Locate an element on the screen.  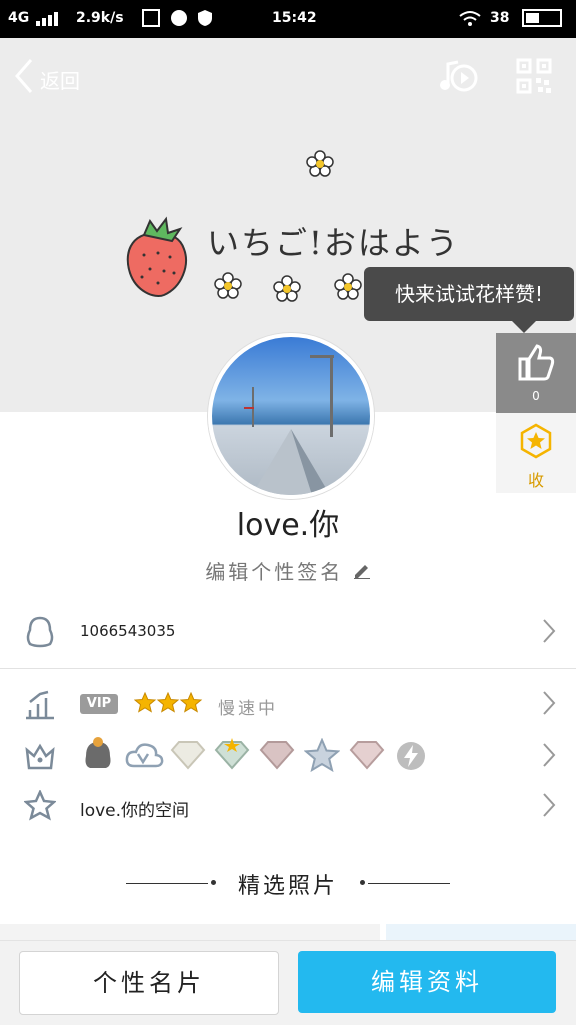
edit-profile-button: 编辑资料 is located at coordinates (427, 982).